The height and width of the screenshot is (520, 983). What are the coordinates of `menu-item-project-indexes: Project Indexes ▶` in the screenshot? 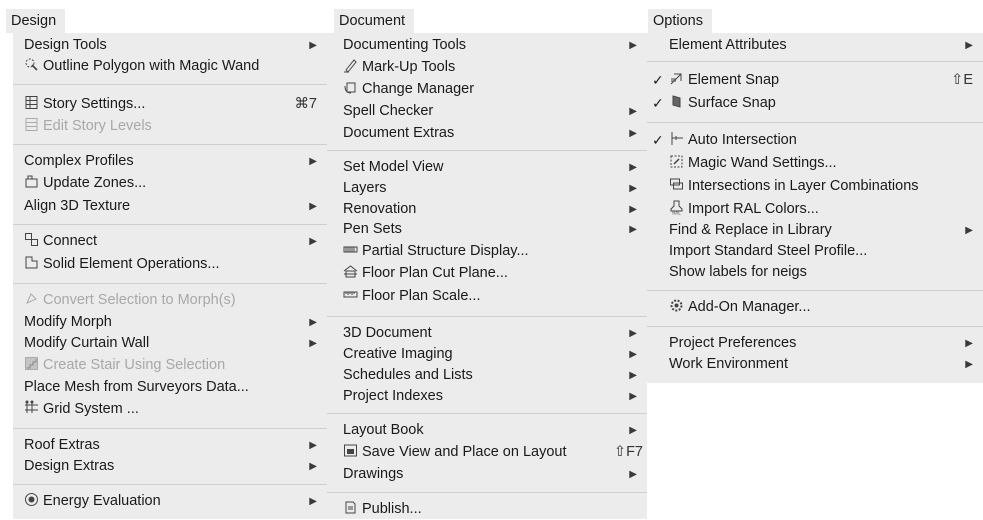 It's located at (487, 396).